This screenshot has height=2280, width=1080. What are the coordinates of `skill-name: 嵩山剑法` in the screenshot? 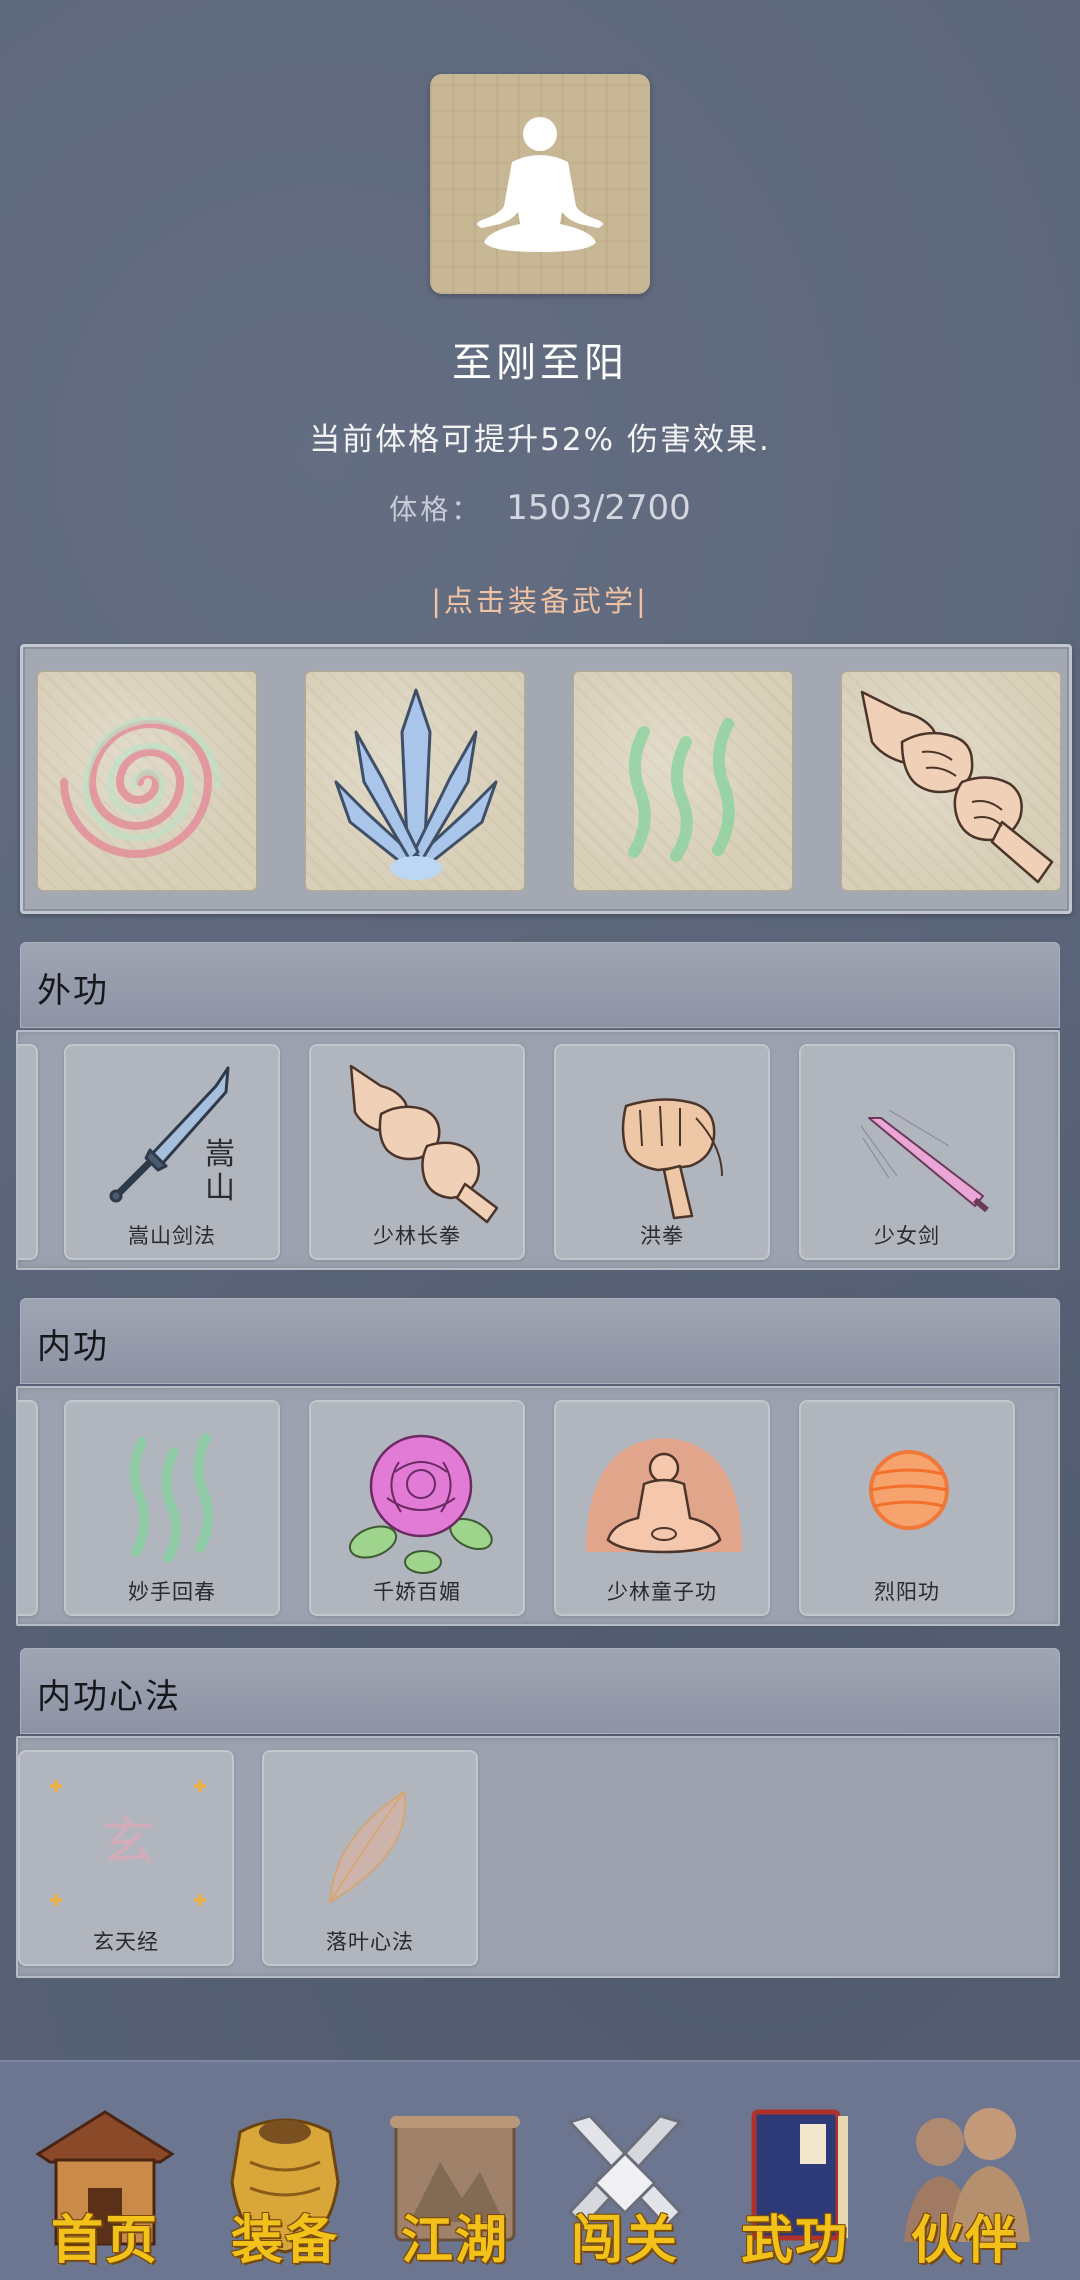 It's located at (172, 1236).